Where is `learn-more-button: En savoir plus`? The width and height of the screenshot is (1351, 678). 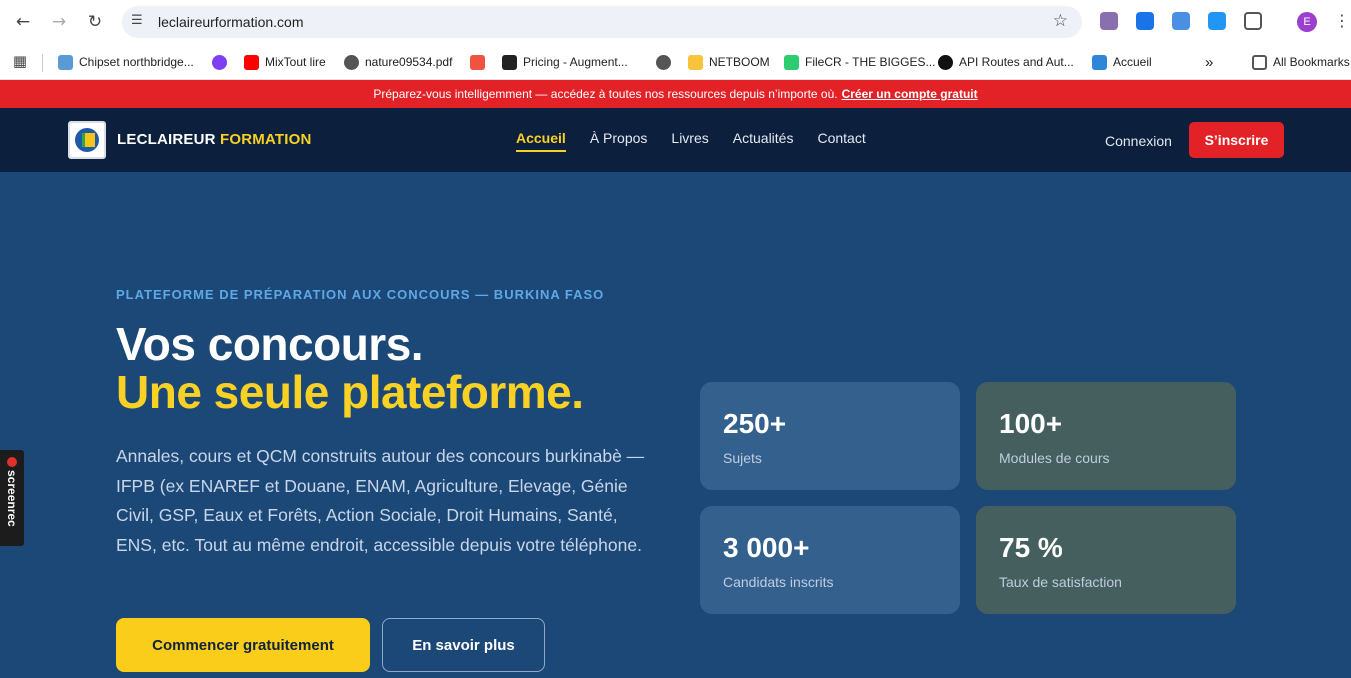 learn-more-button: En savoir plus is located at coordinates (463, 645).